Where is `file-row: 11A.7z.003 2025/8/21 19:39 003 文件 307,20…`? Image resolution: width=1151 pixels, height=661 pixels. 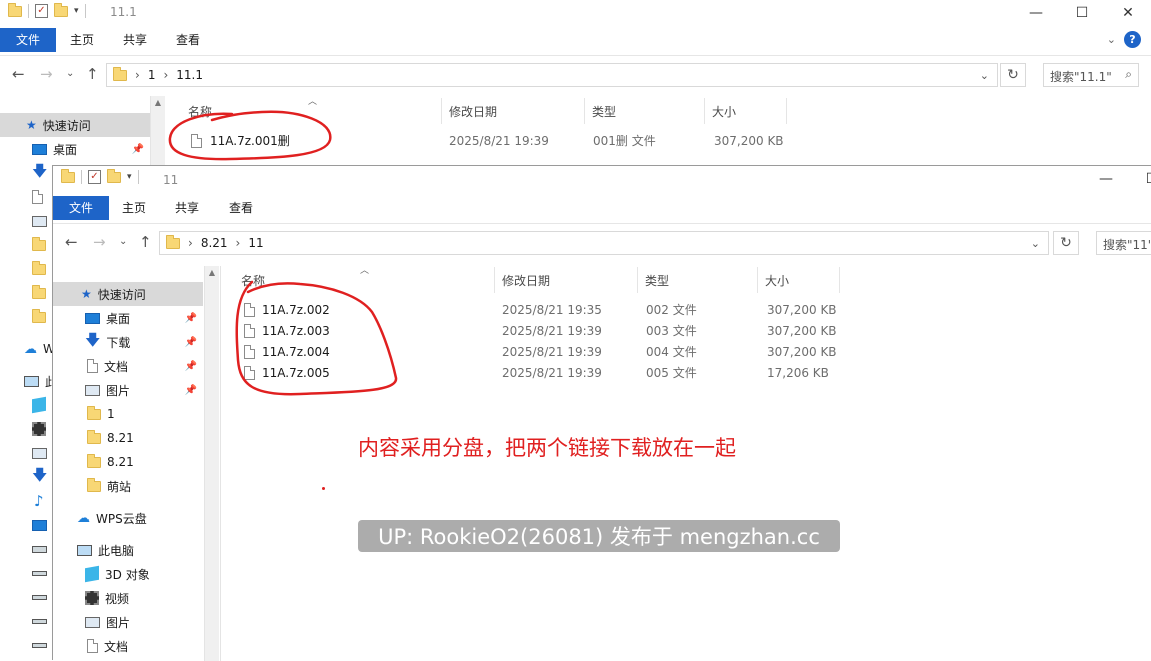 file-row: 11A.7z.003 2025/8/21 19:39 003 文件 307,20… is located at coordinates (581, 330).